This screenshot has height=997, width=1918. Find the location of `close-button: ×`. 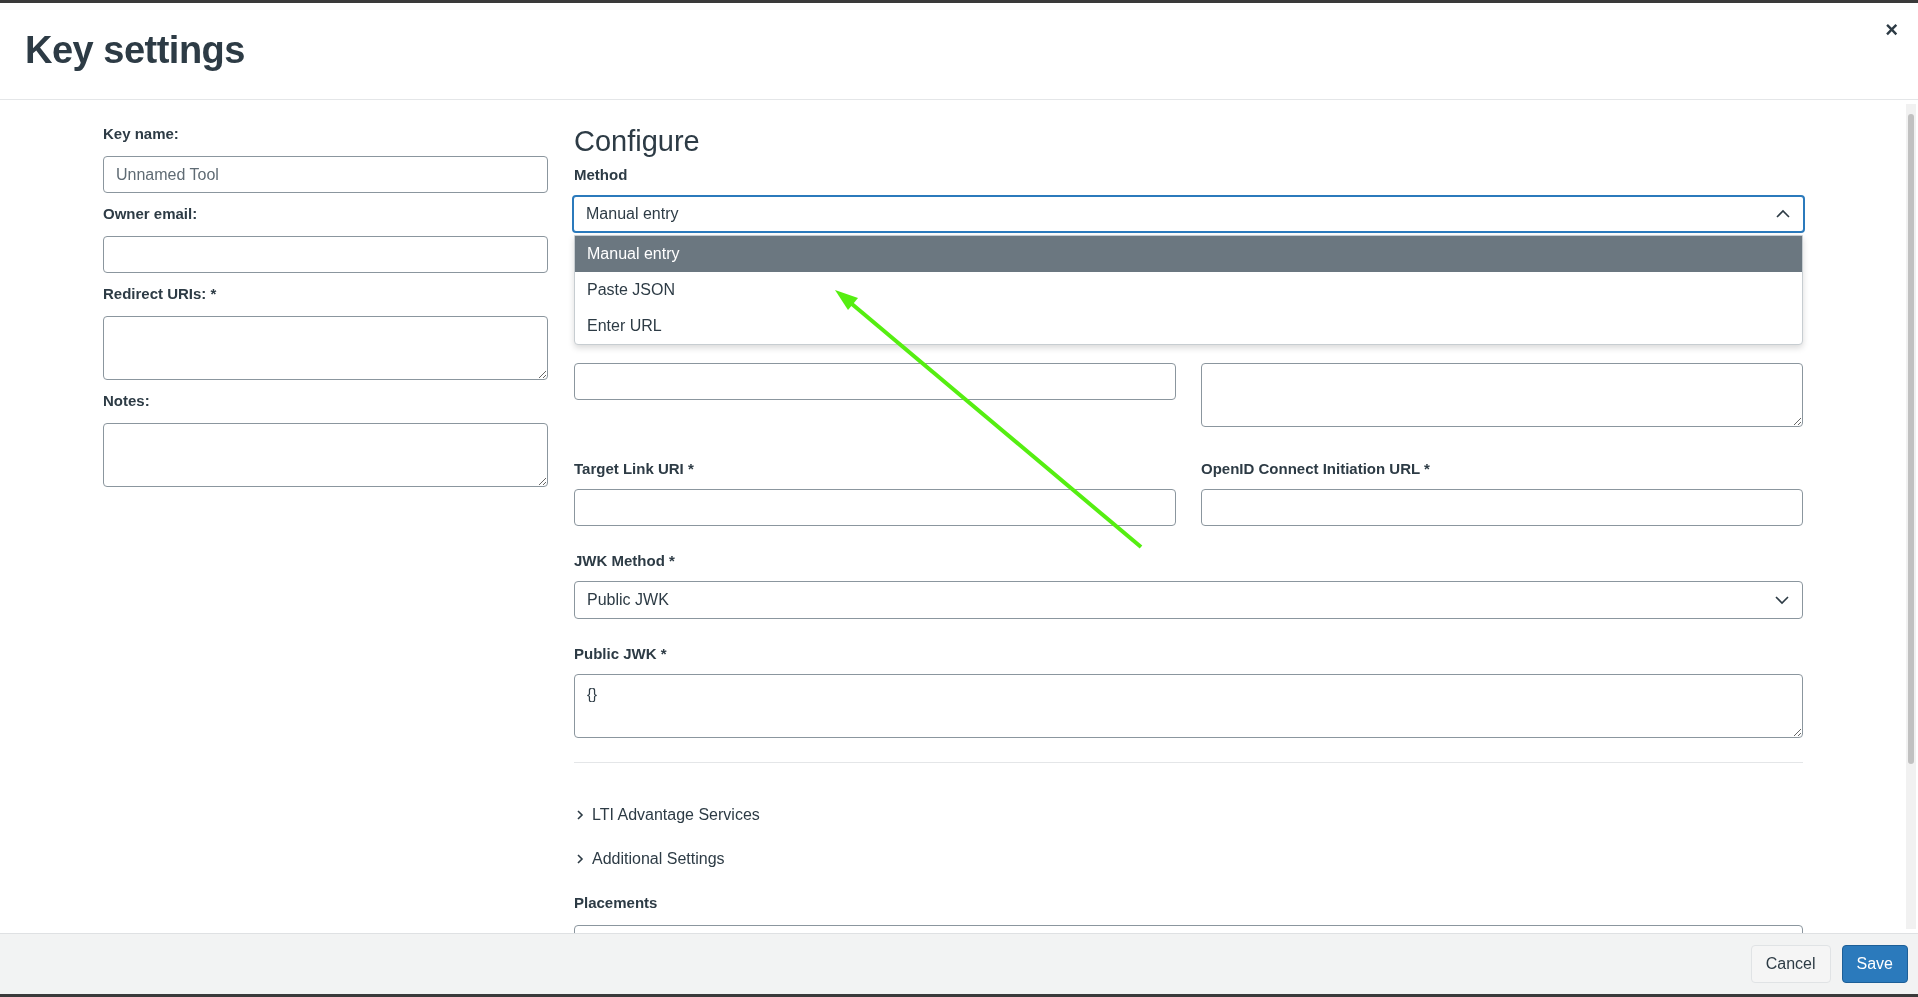

close-button: × is located at coordinates (1891, 30).